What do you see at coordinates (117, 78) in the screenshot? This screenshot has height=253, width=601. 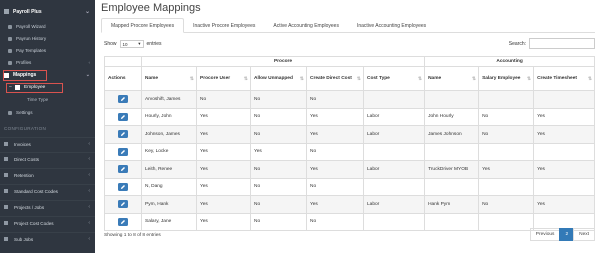 I see `col-header-label: Actions` at bounding box center [117, 78].